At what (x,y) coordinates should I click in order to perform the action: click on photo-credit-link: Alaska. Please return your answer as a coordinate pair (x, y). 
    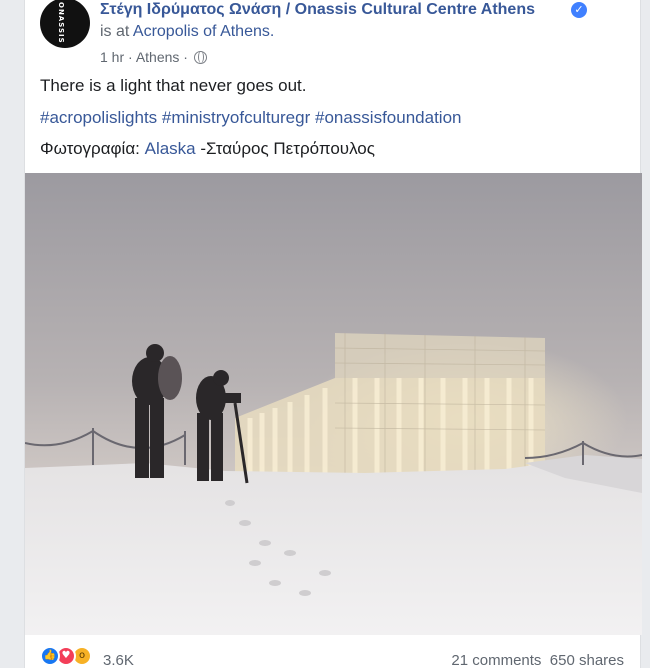
    Looking at the image, I should click on (170, 148).